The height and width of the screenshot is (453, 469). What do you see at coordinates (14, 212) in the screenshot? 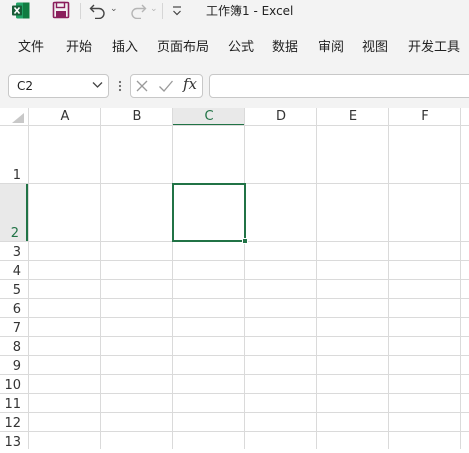
I see `row-header-2: 2` at bounding box center [14, 212].